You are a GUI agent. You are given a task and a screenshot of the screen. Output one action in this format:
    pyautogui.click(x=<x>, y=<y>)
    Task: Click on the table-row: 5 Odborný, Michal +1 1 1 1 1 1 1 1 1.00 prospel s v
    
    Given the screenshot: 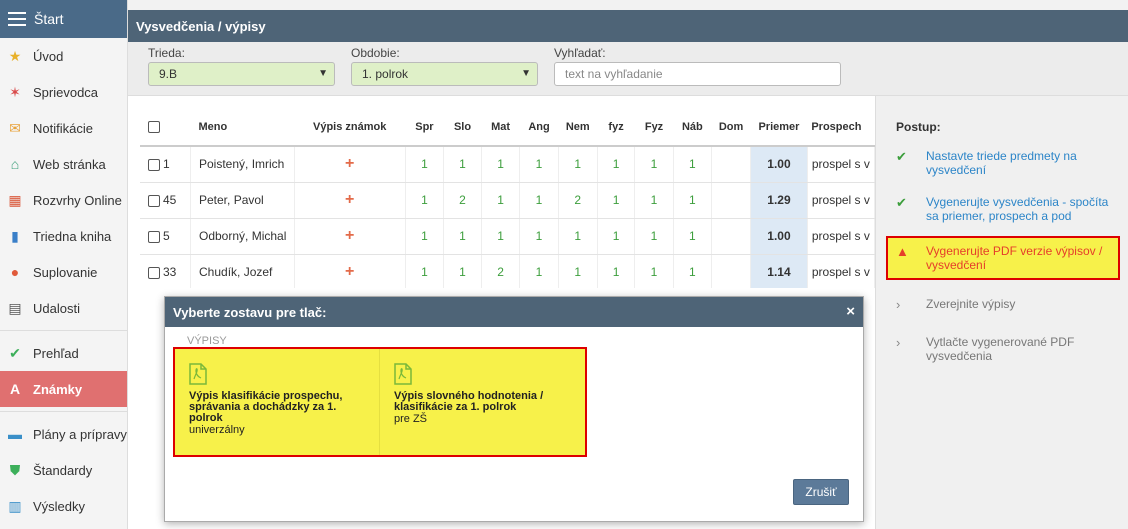 What is the action you would take?
    pyautogui.click(x=507, y=236)
    